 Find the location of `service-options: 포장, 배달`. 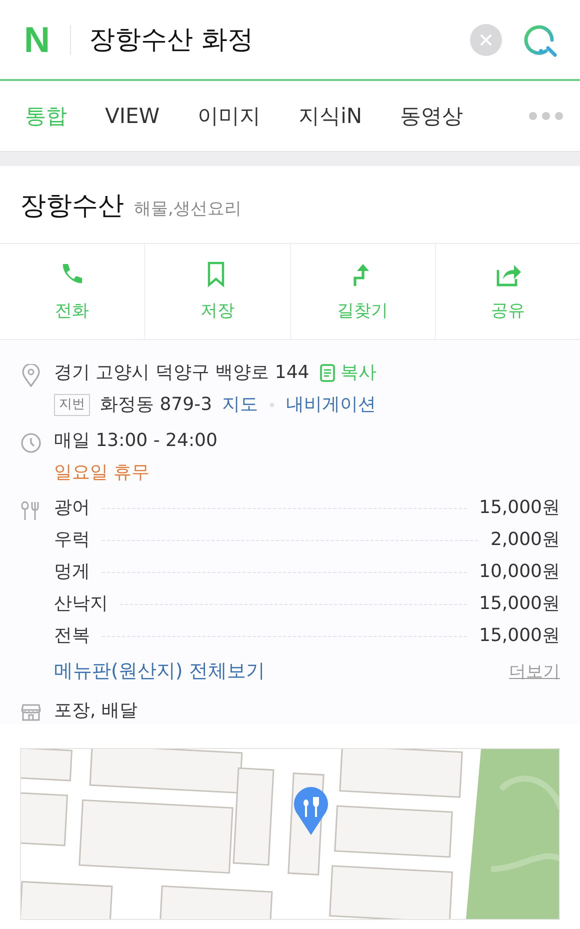

service-options: 포장, 배달 is located at coordinates (96, 711).